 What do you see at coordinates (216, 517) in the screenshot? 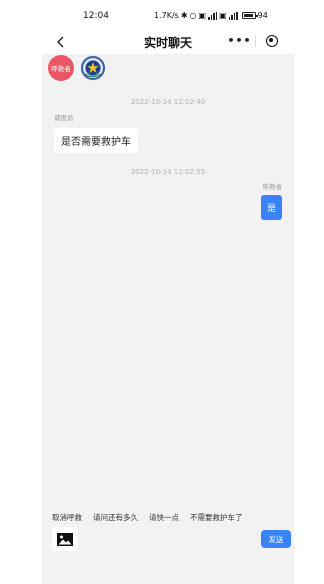
I see `quick-reply-no-ambulance: 不需要救护车了` at bounding box center [216, 517].